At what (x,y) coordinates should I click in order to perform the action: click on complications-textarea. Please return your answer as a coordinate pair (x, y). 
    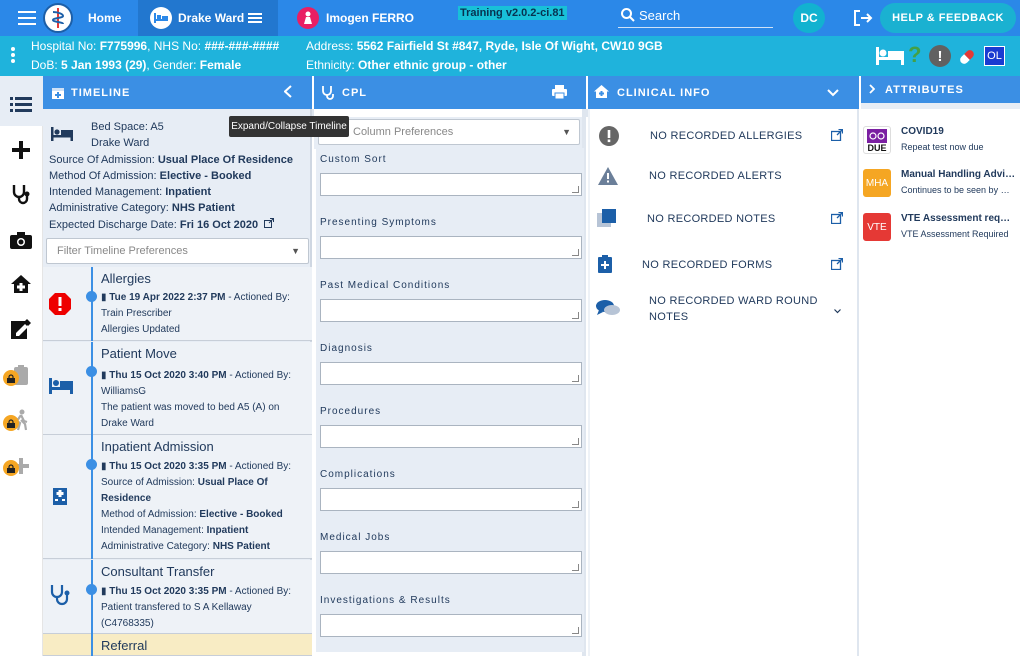
    Looking at the image, I should click on (451, 499).